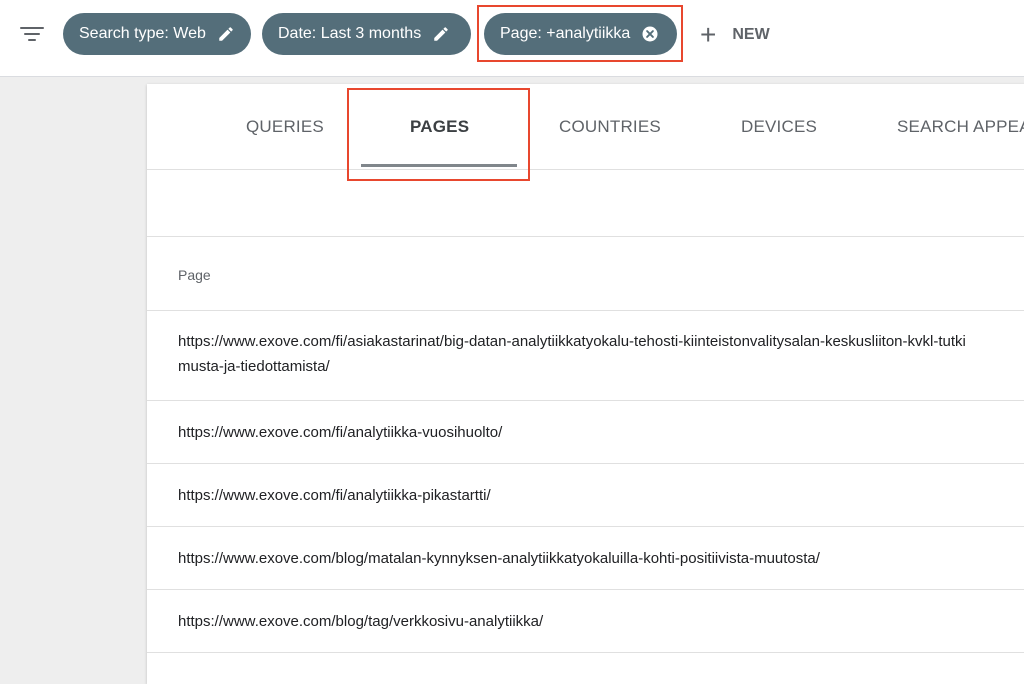 The height and width of the screenshot is (684, 1024). What do you see at coordinates (960, 126) in the screenshot?
I see `tab-search-appearance: SEARCH APPEA` at bounding box center [960, 126].